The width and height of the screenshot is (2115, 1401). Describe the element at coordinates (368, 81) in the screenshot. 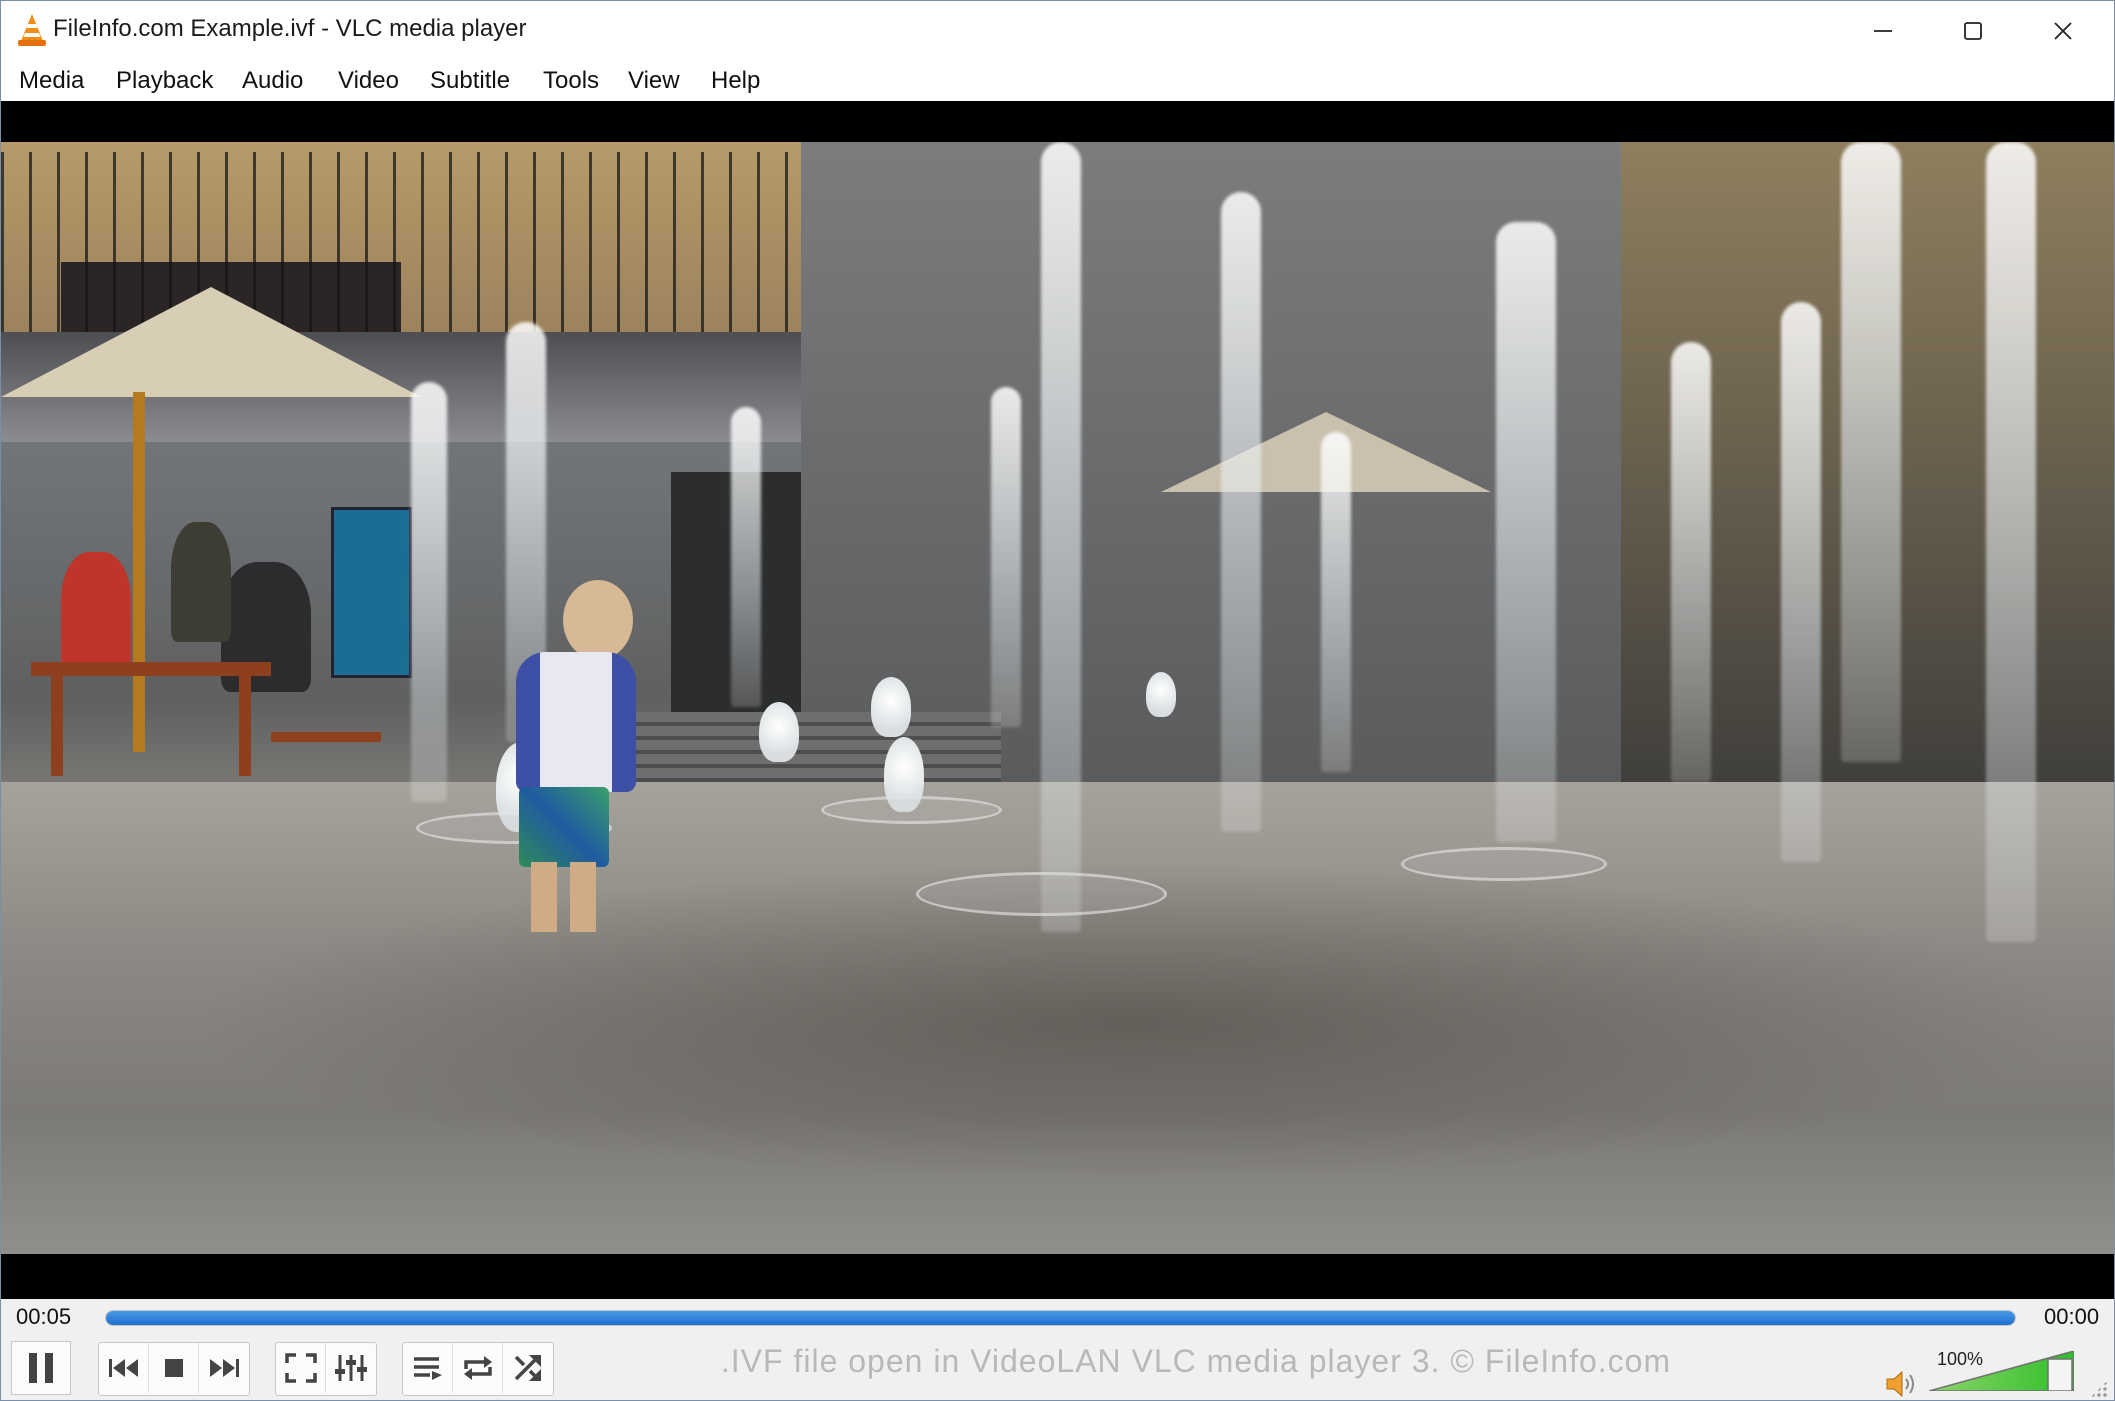

I see `menu-video: Video` at that location.